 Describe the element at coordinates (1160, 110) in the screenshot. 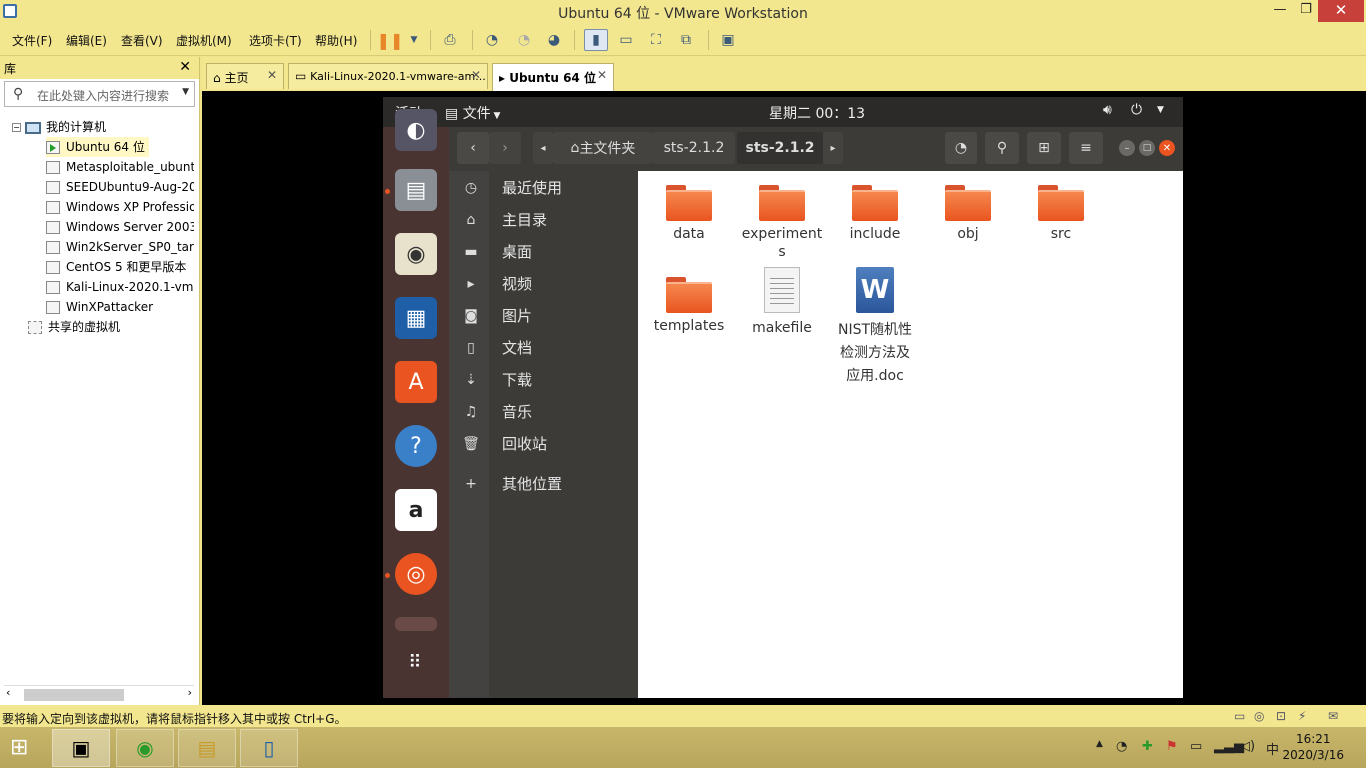

I see `system-menu-chevron-icon: ▼` at that location.